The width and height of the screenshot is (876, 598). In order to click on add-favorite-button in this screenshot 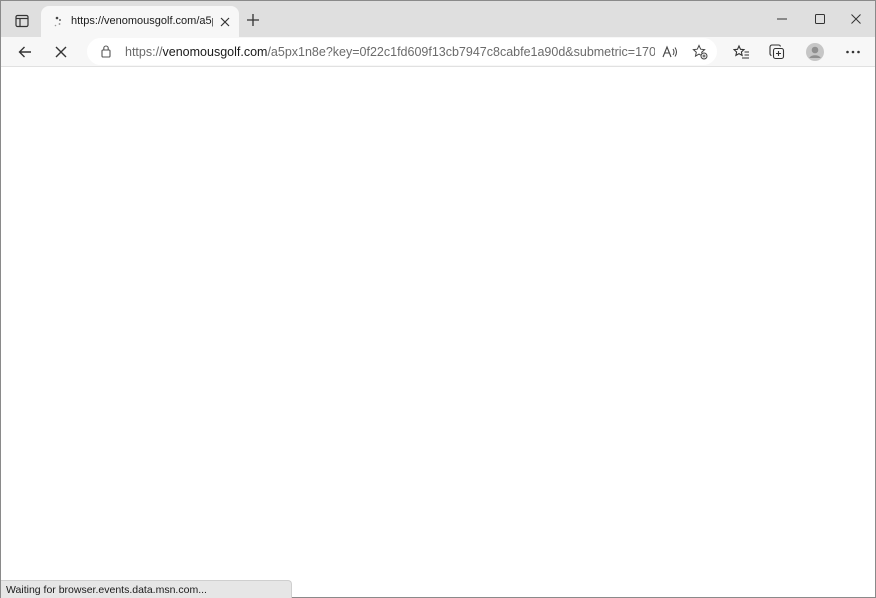, I will do `click(700, 52)`.